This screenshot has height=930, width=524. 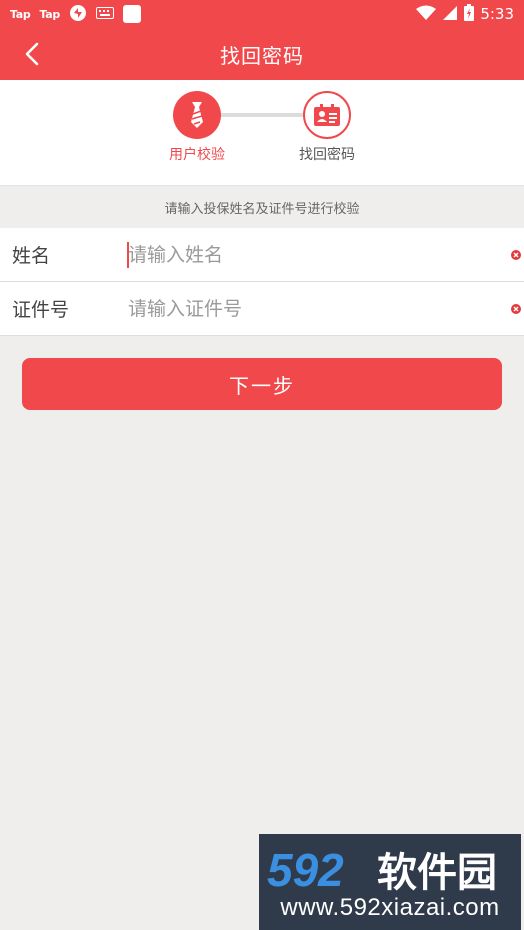 What do you see at coordinates (41, 310) in the screenshot?
I see `id-label: 证件号` at bounding box center [41, 310].